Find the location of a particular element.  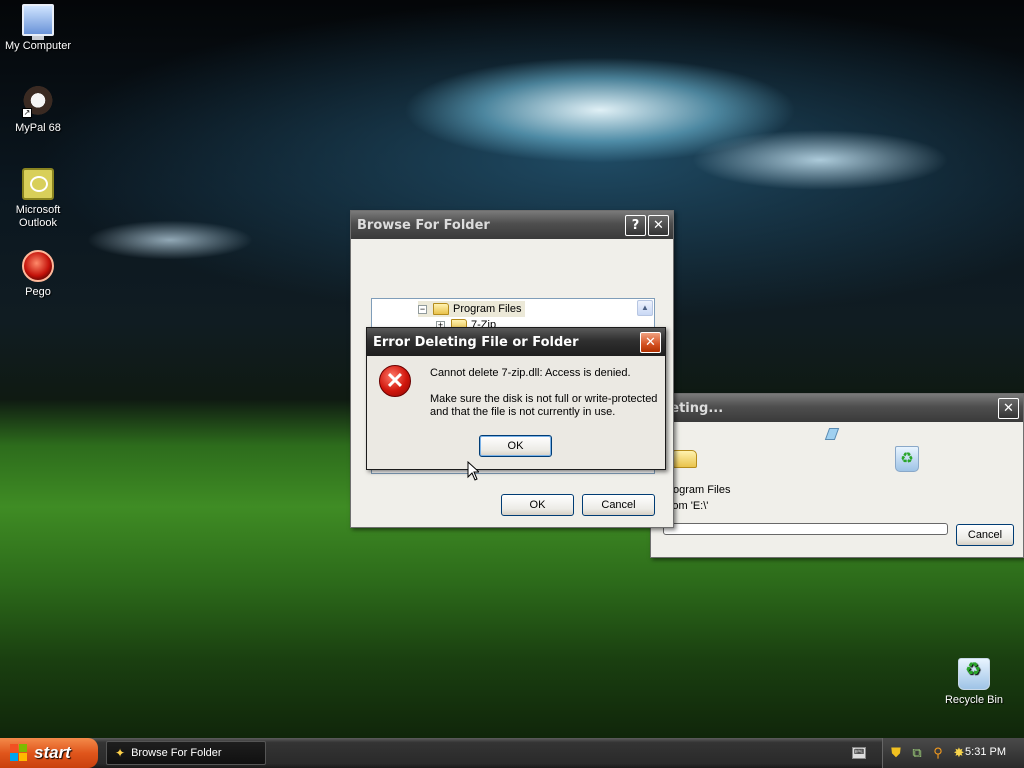

recycle-bin-target-icon: ♻ is located at coordinates (907, 459).